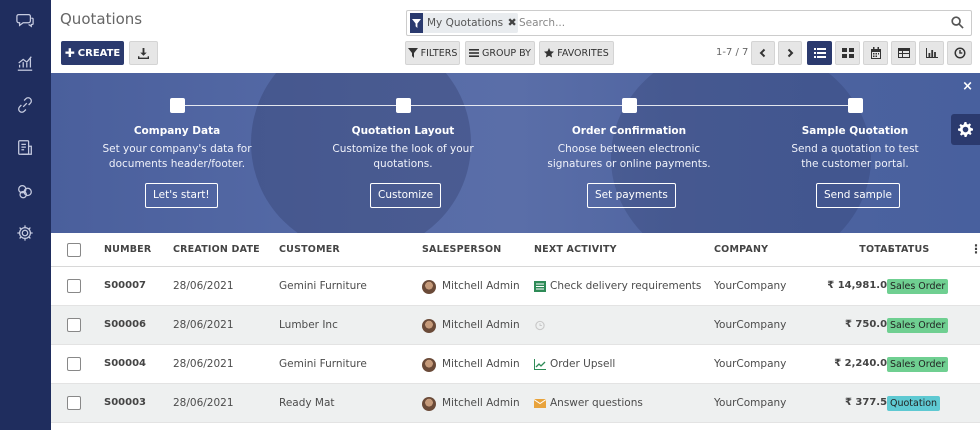 The image size is (980, 430). I want to click on lets-start-button: Let's start!, so click(181, 195).